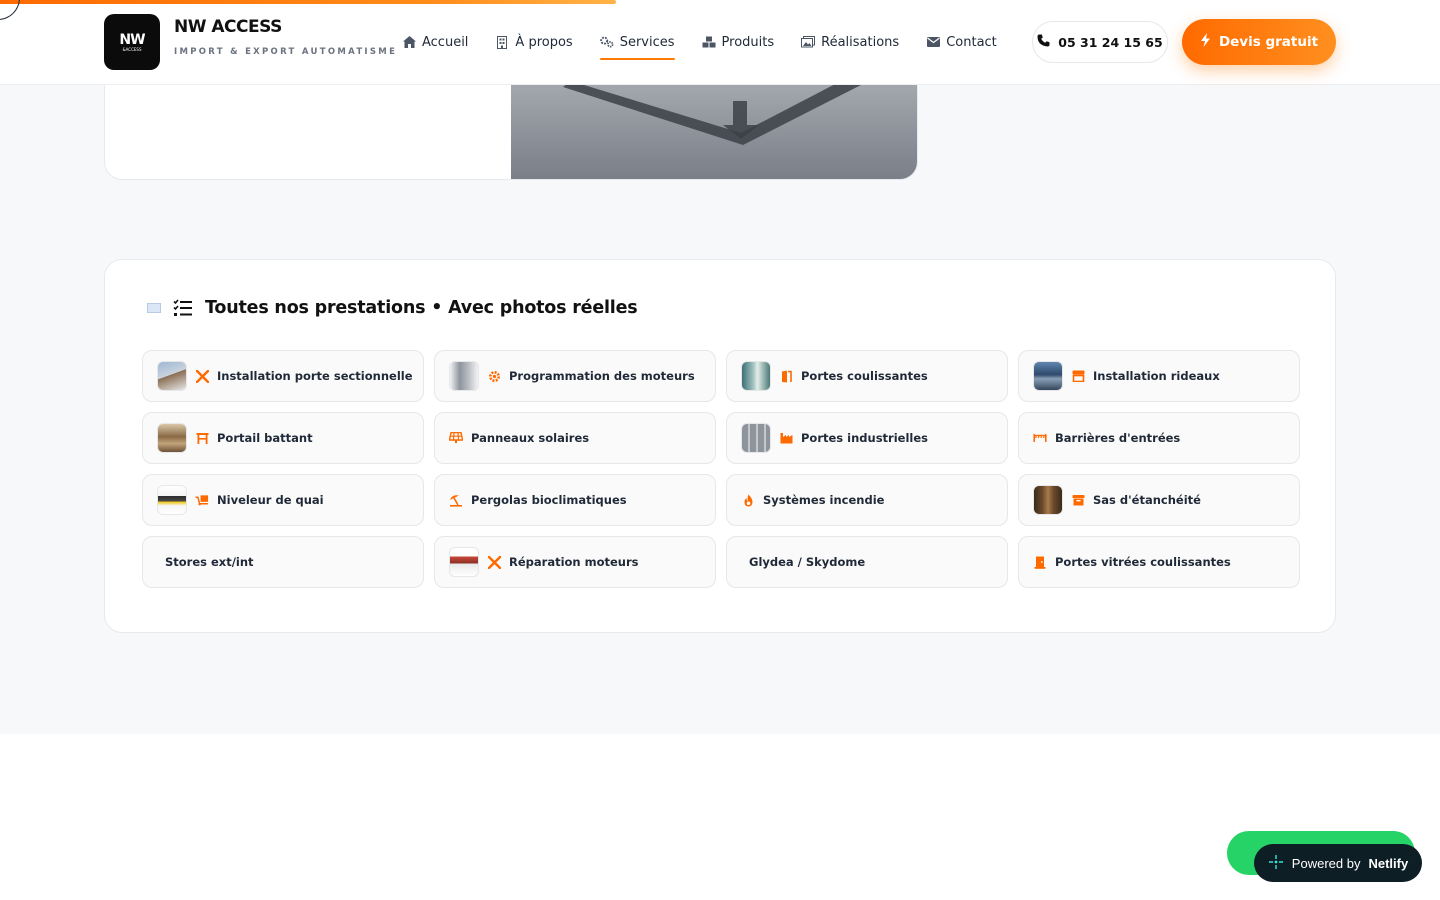 Image resolution: width=1440 pixels, height=900 pixels. Describe the element at coordinates (807, 562) in the screenshot. I see `service-label: Glydea / Skydome` at that location.